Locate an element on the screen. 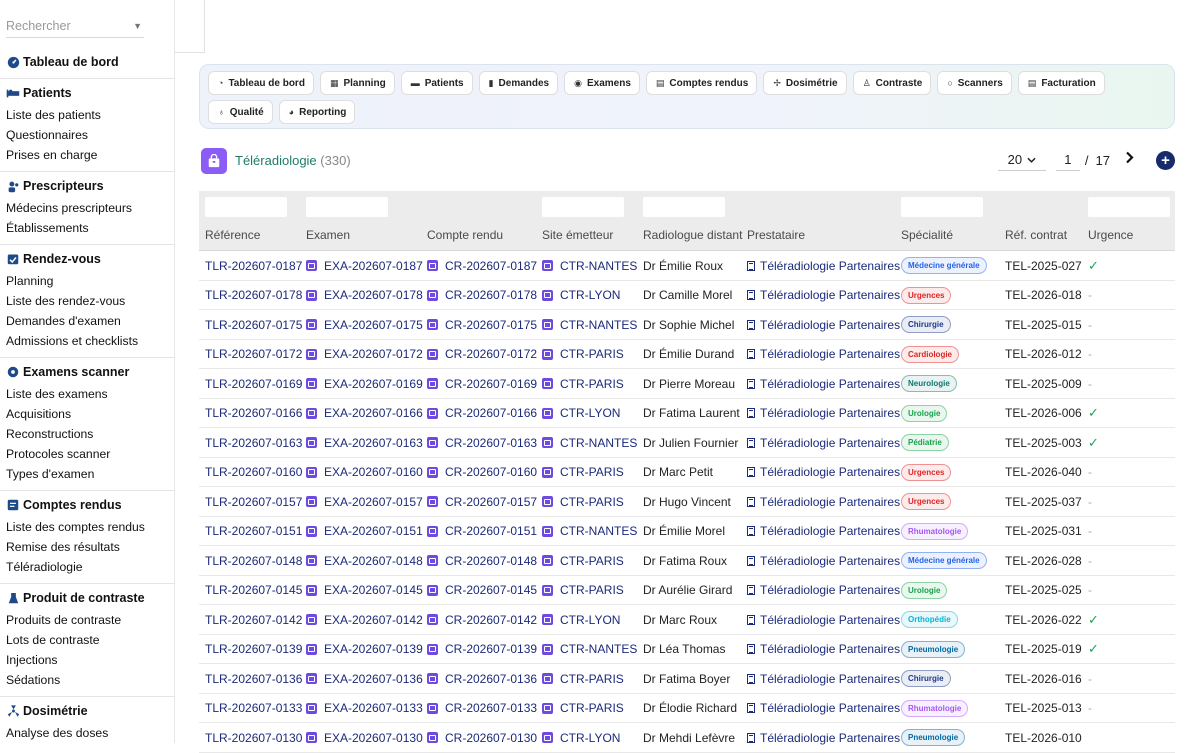 The height and width of the screenshot is (753, 1200). reference-link-cell: TLR-202607-0151 is located at coordinates (253, 531).